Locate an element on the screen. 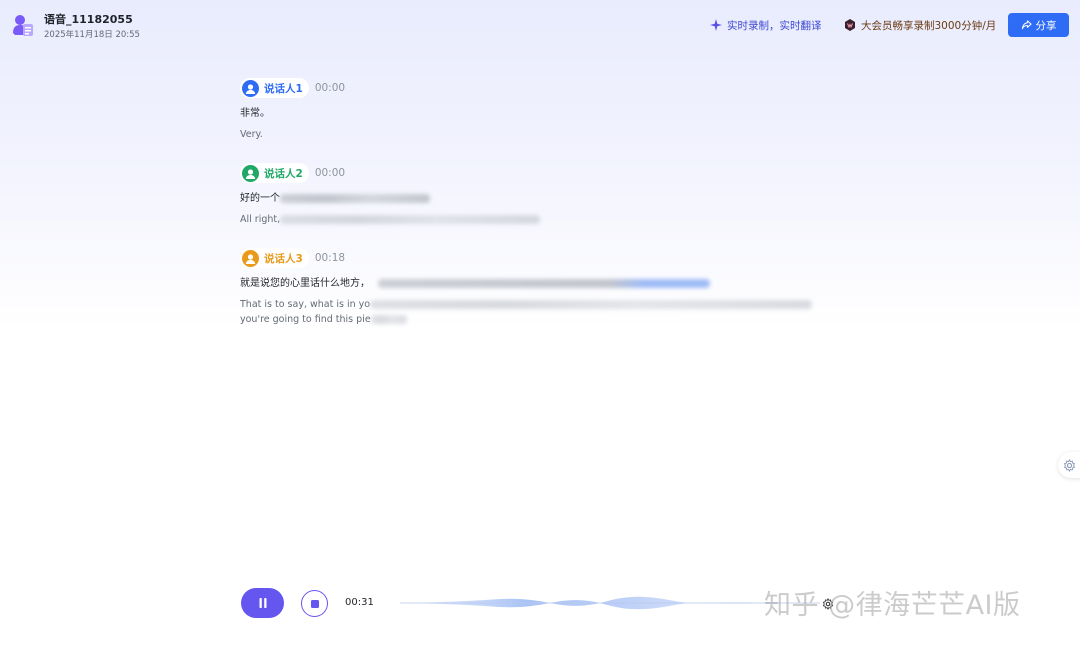 This screenshot has width=1080, height=646. sparkle-icon is located at coordinates (716, 25).